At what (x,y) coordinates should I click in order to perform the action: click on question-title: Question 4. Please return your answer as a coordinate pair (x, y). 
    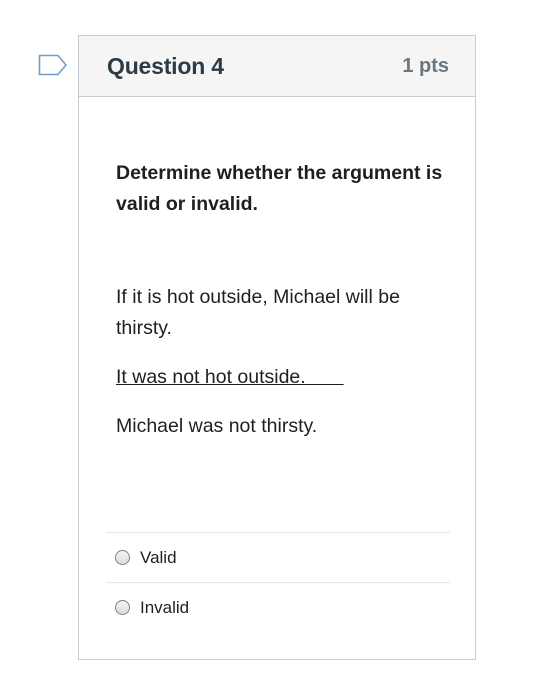
    Looking at the image, I should click on (165, 65).